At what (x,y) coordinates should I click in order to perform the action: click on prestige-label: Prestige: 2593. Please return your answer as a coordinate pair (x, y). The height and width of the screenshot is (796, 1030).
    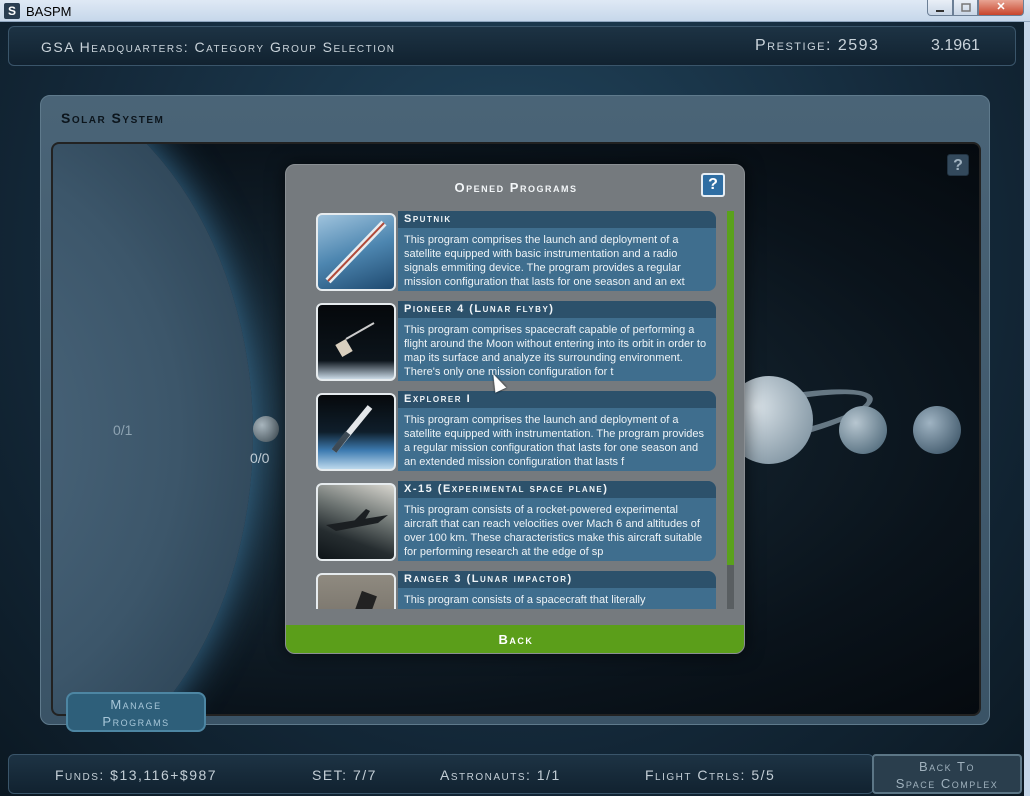
    Looking at the image, I should click on (817, 45).